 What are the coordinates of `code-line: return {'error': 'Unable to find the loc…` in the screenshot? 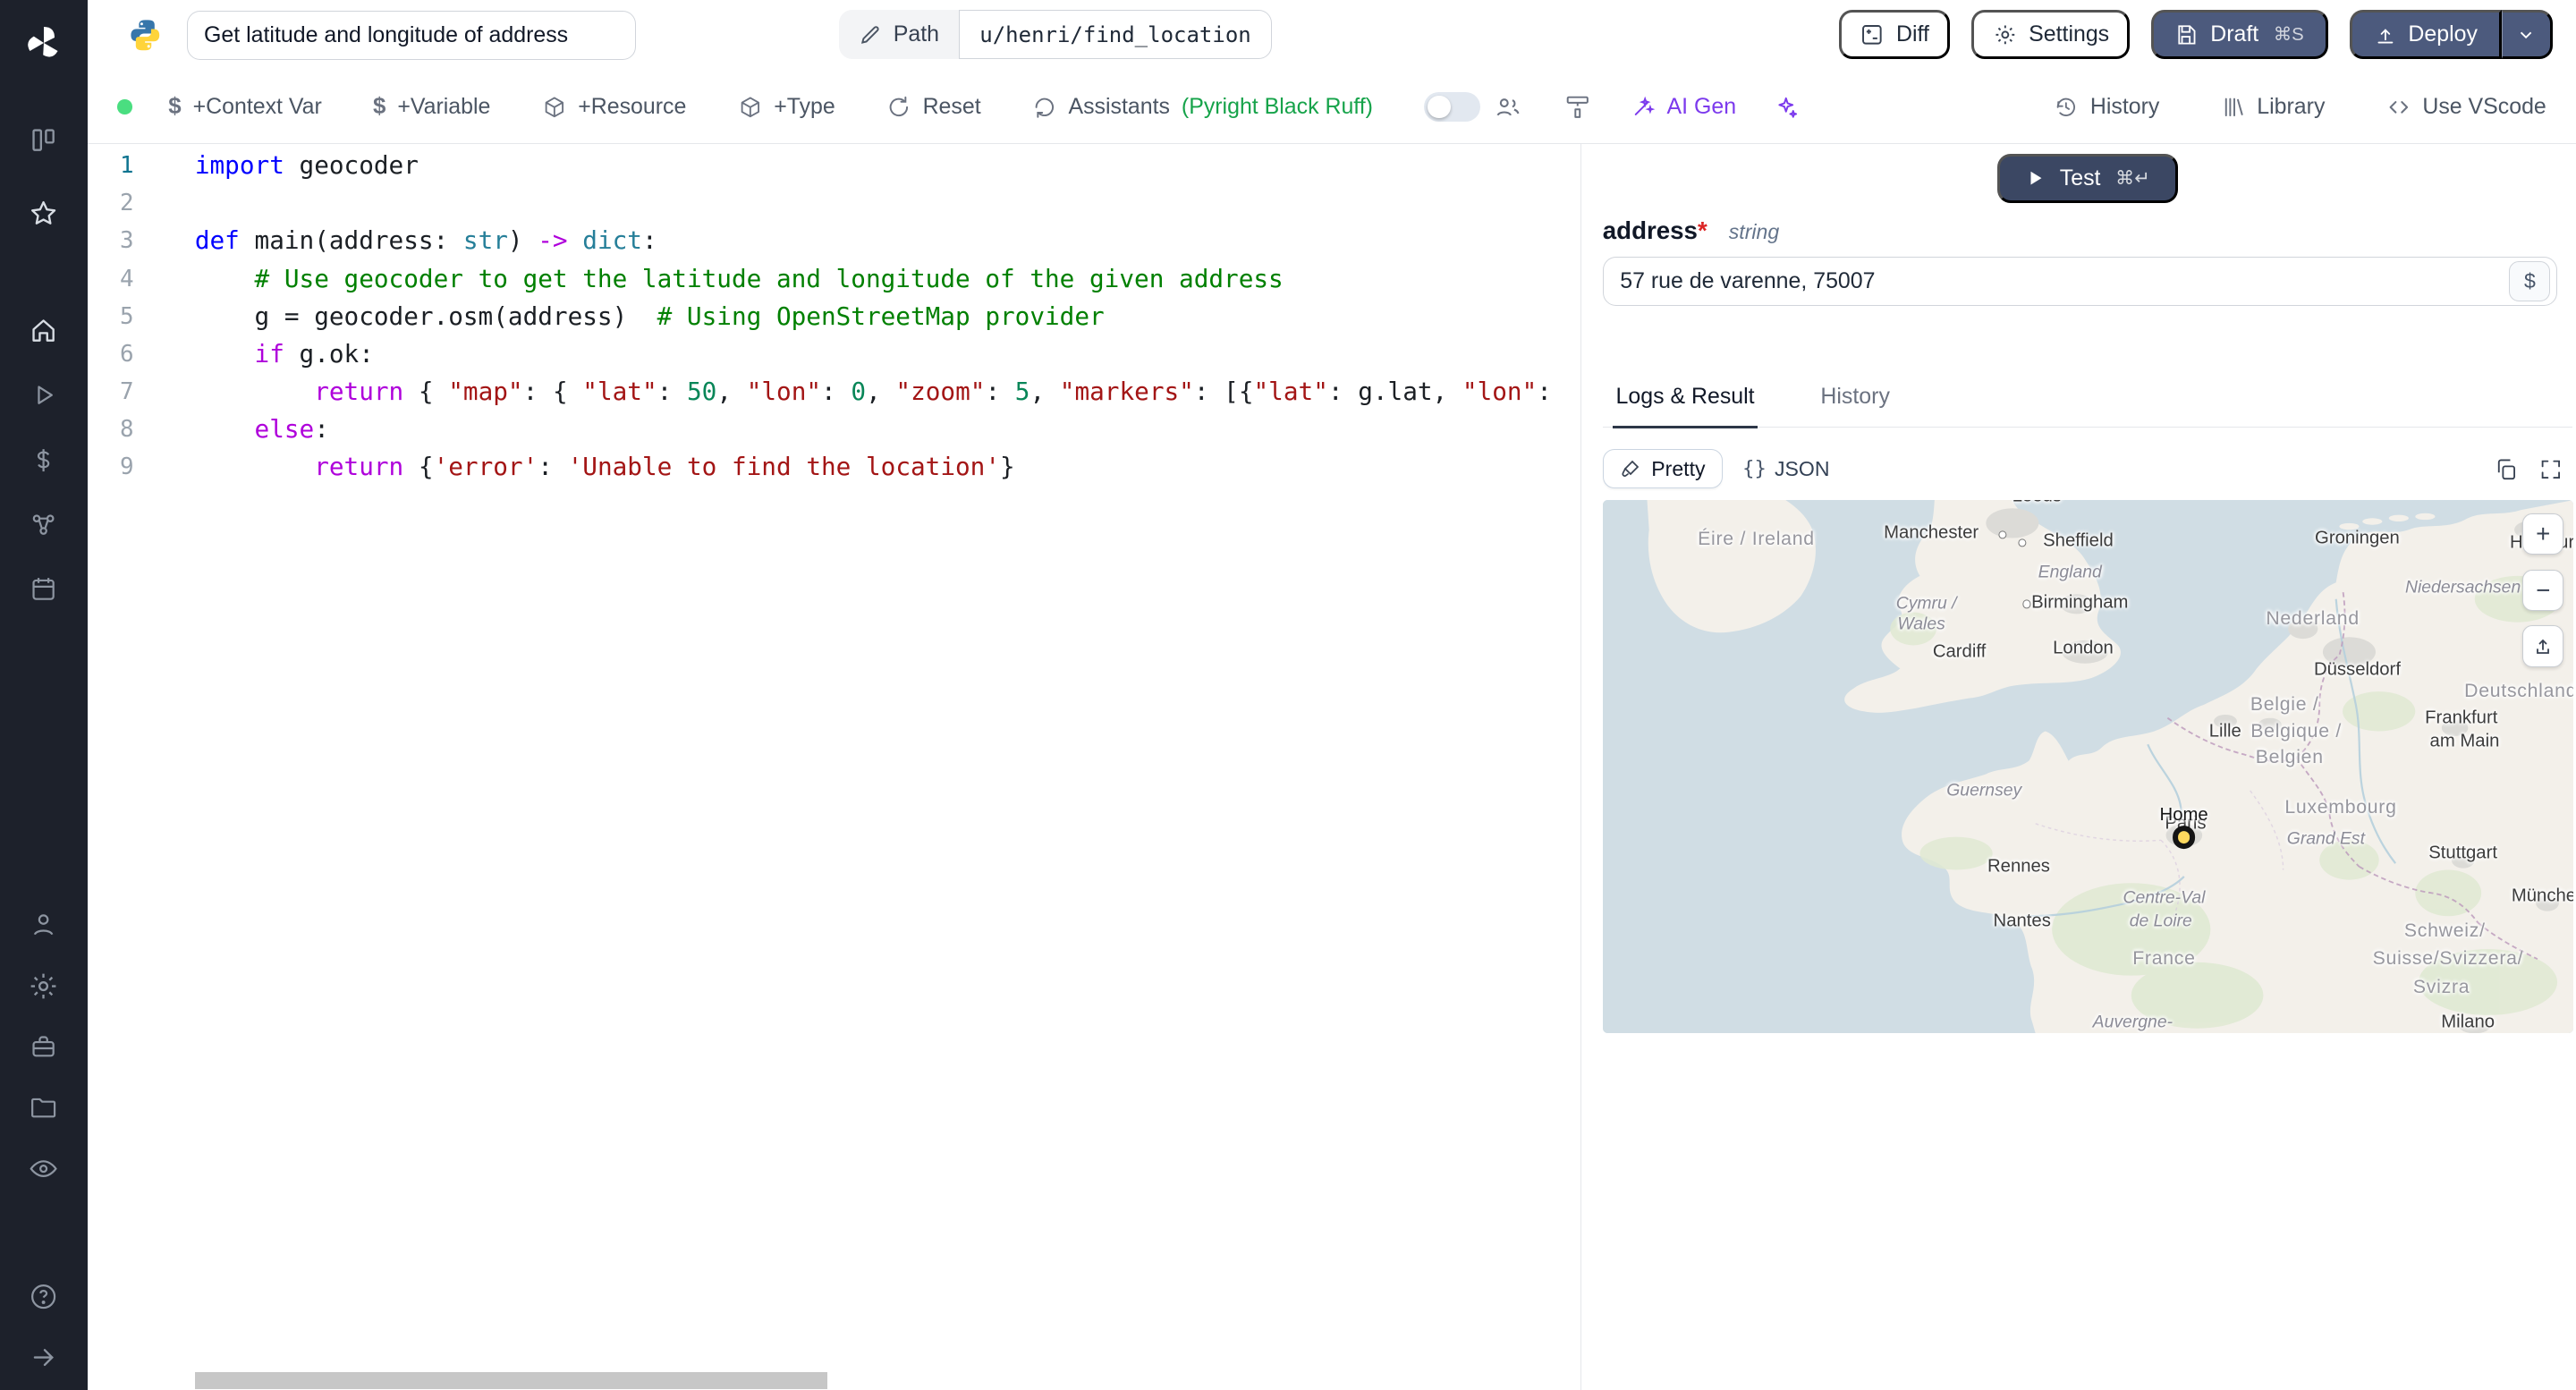 It's located at (664, 466).